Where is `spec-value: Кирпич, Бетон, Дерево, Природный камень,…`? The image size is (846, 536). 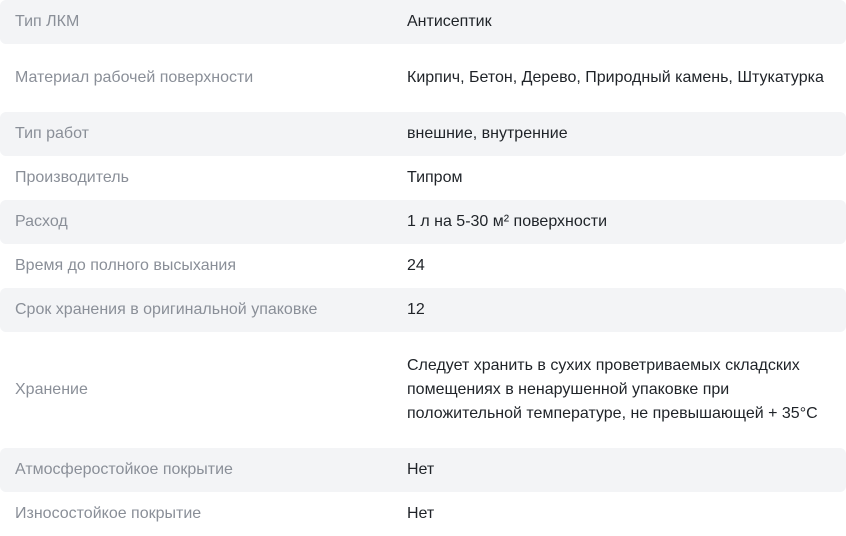 spec-value: Кирпич, Бетон, Дерево, Природный камень,… is located at coordinates (615, 77).